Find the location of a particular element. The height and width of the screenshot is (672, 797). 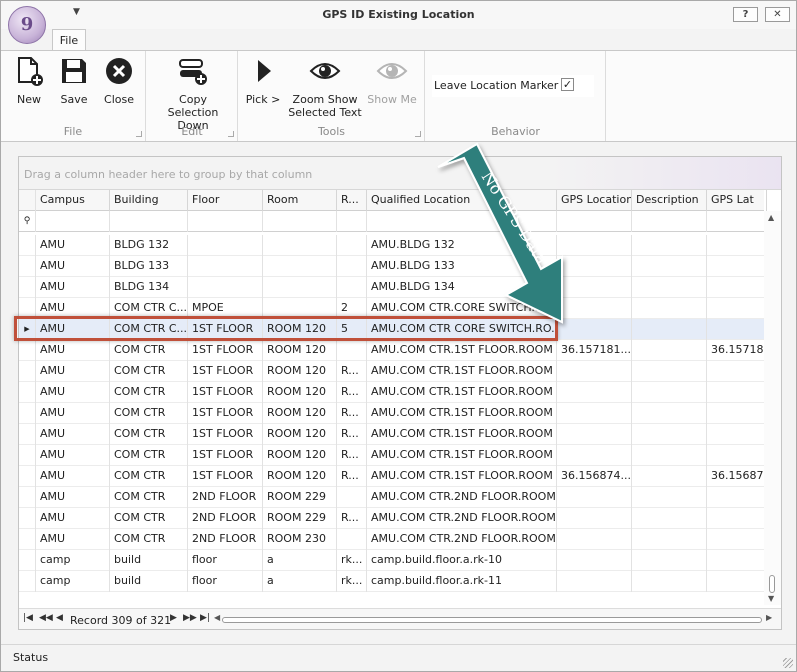

zoom-show-selected-text-button: Zoom Show Selected Text is located at coordinates (325, 87).